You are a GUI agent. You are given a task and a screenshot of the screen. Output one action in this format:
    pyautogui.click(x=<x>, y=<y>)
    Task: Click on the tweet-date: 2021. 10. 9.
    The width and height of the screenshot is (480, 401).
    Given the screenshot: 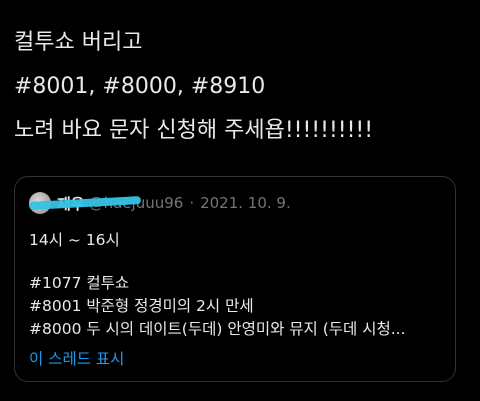 What is the action you would take?
    pyautogui.click(x=245, y=203)
    